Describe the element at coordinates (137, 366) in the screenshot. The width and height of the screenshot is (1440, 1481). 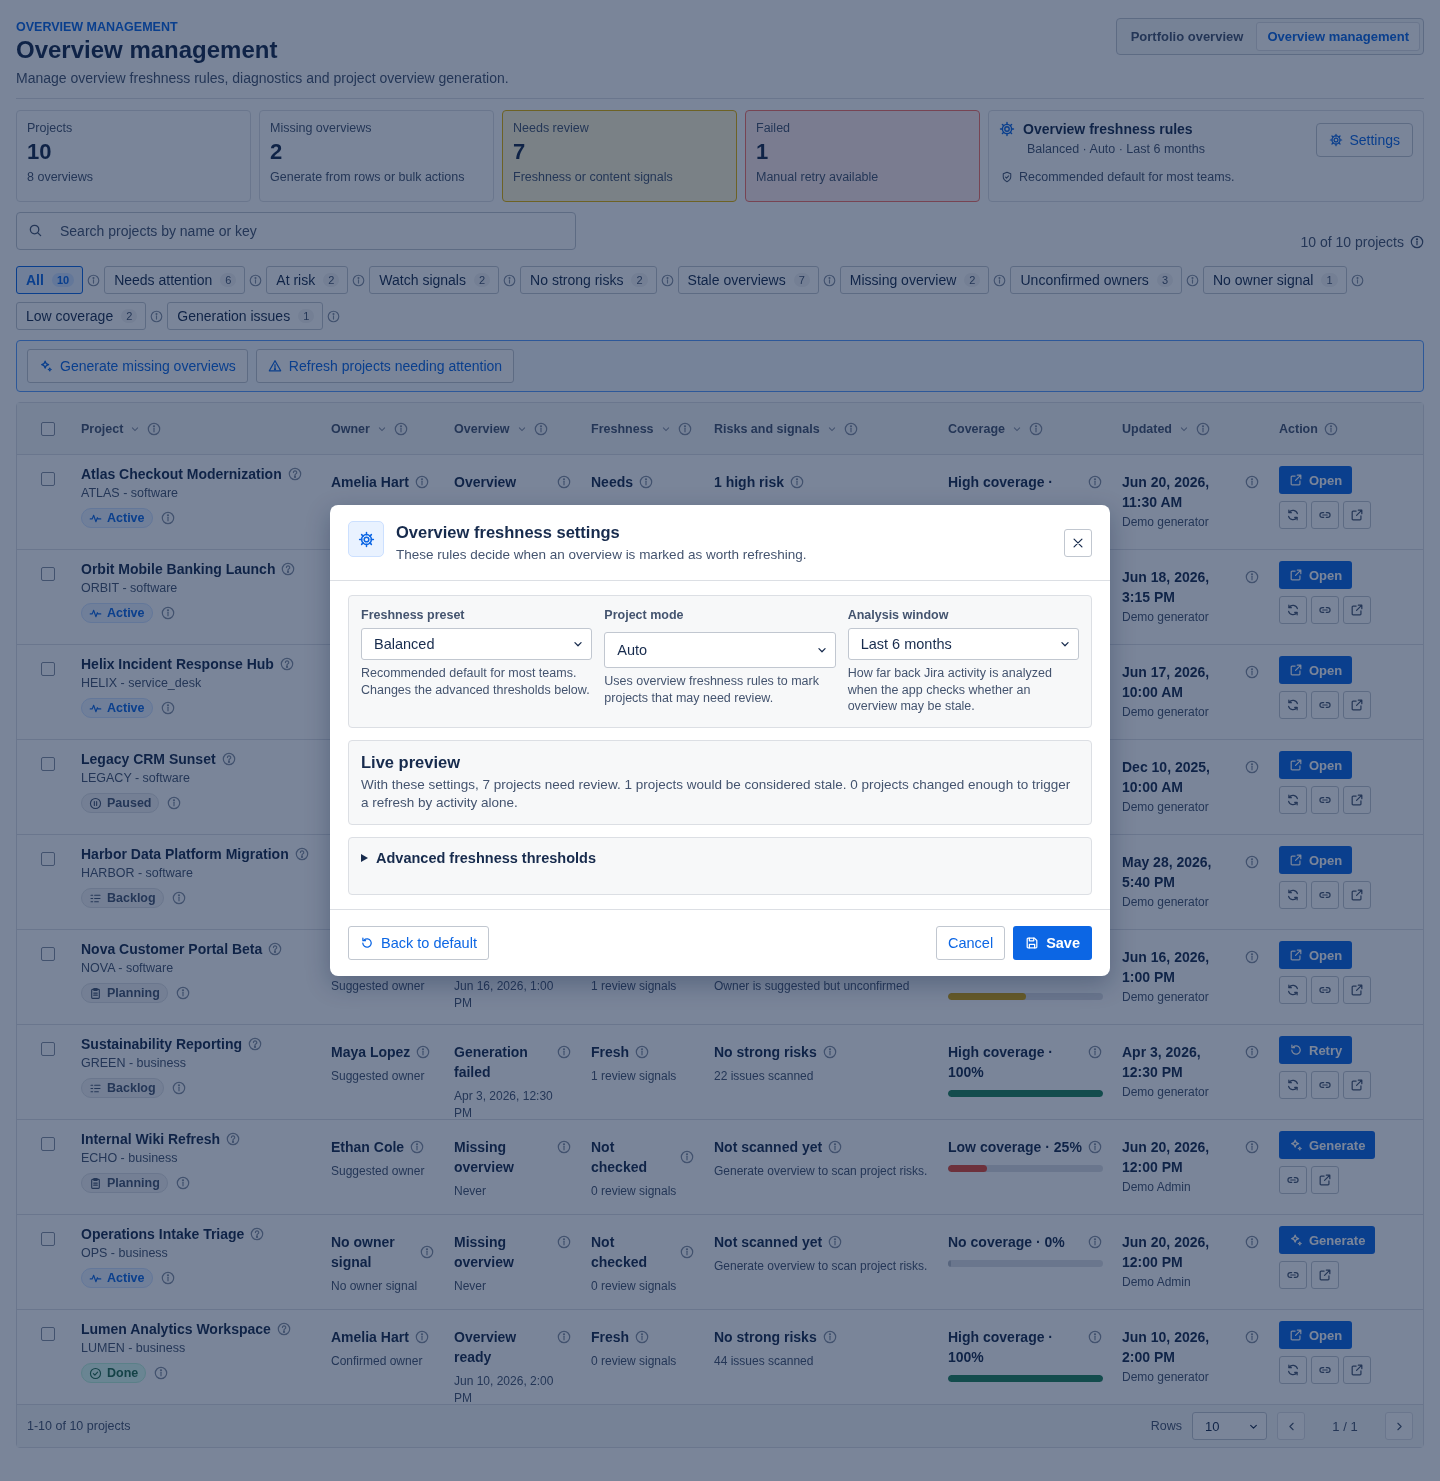
I see `bulk-action-button: Generate missing overviews` at that location.